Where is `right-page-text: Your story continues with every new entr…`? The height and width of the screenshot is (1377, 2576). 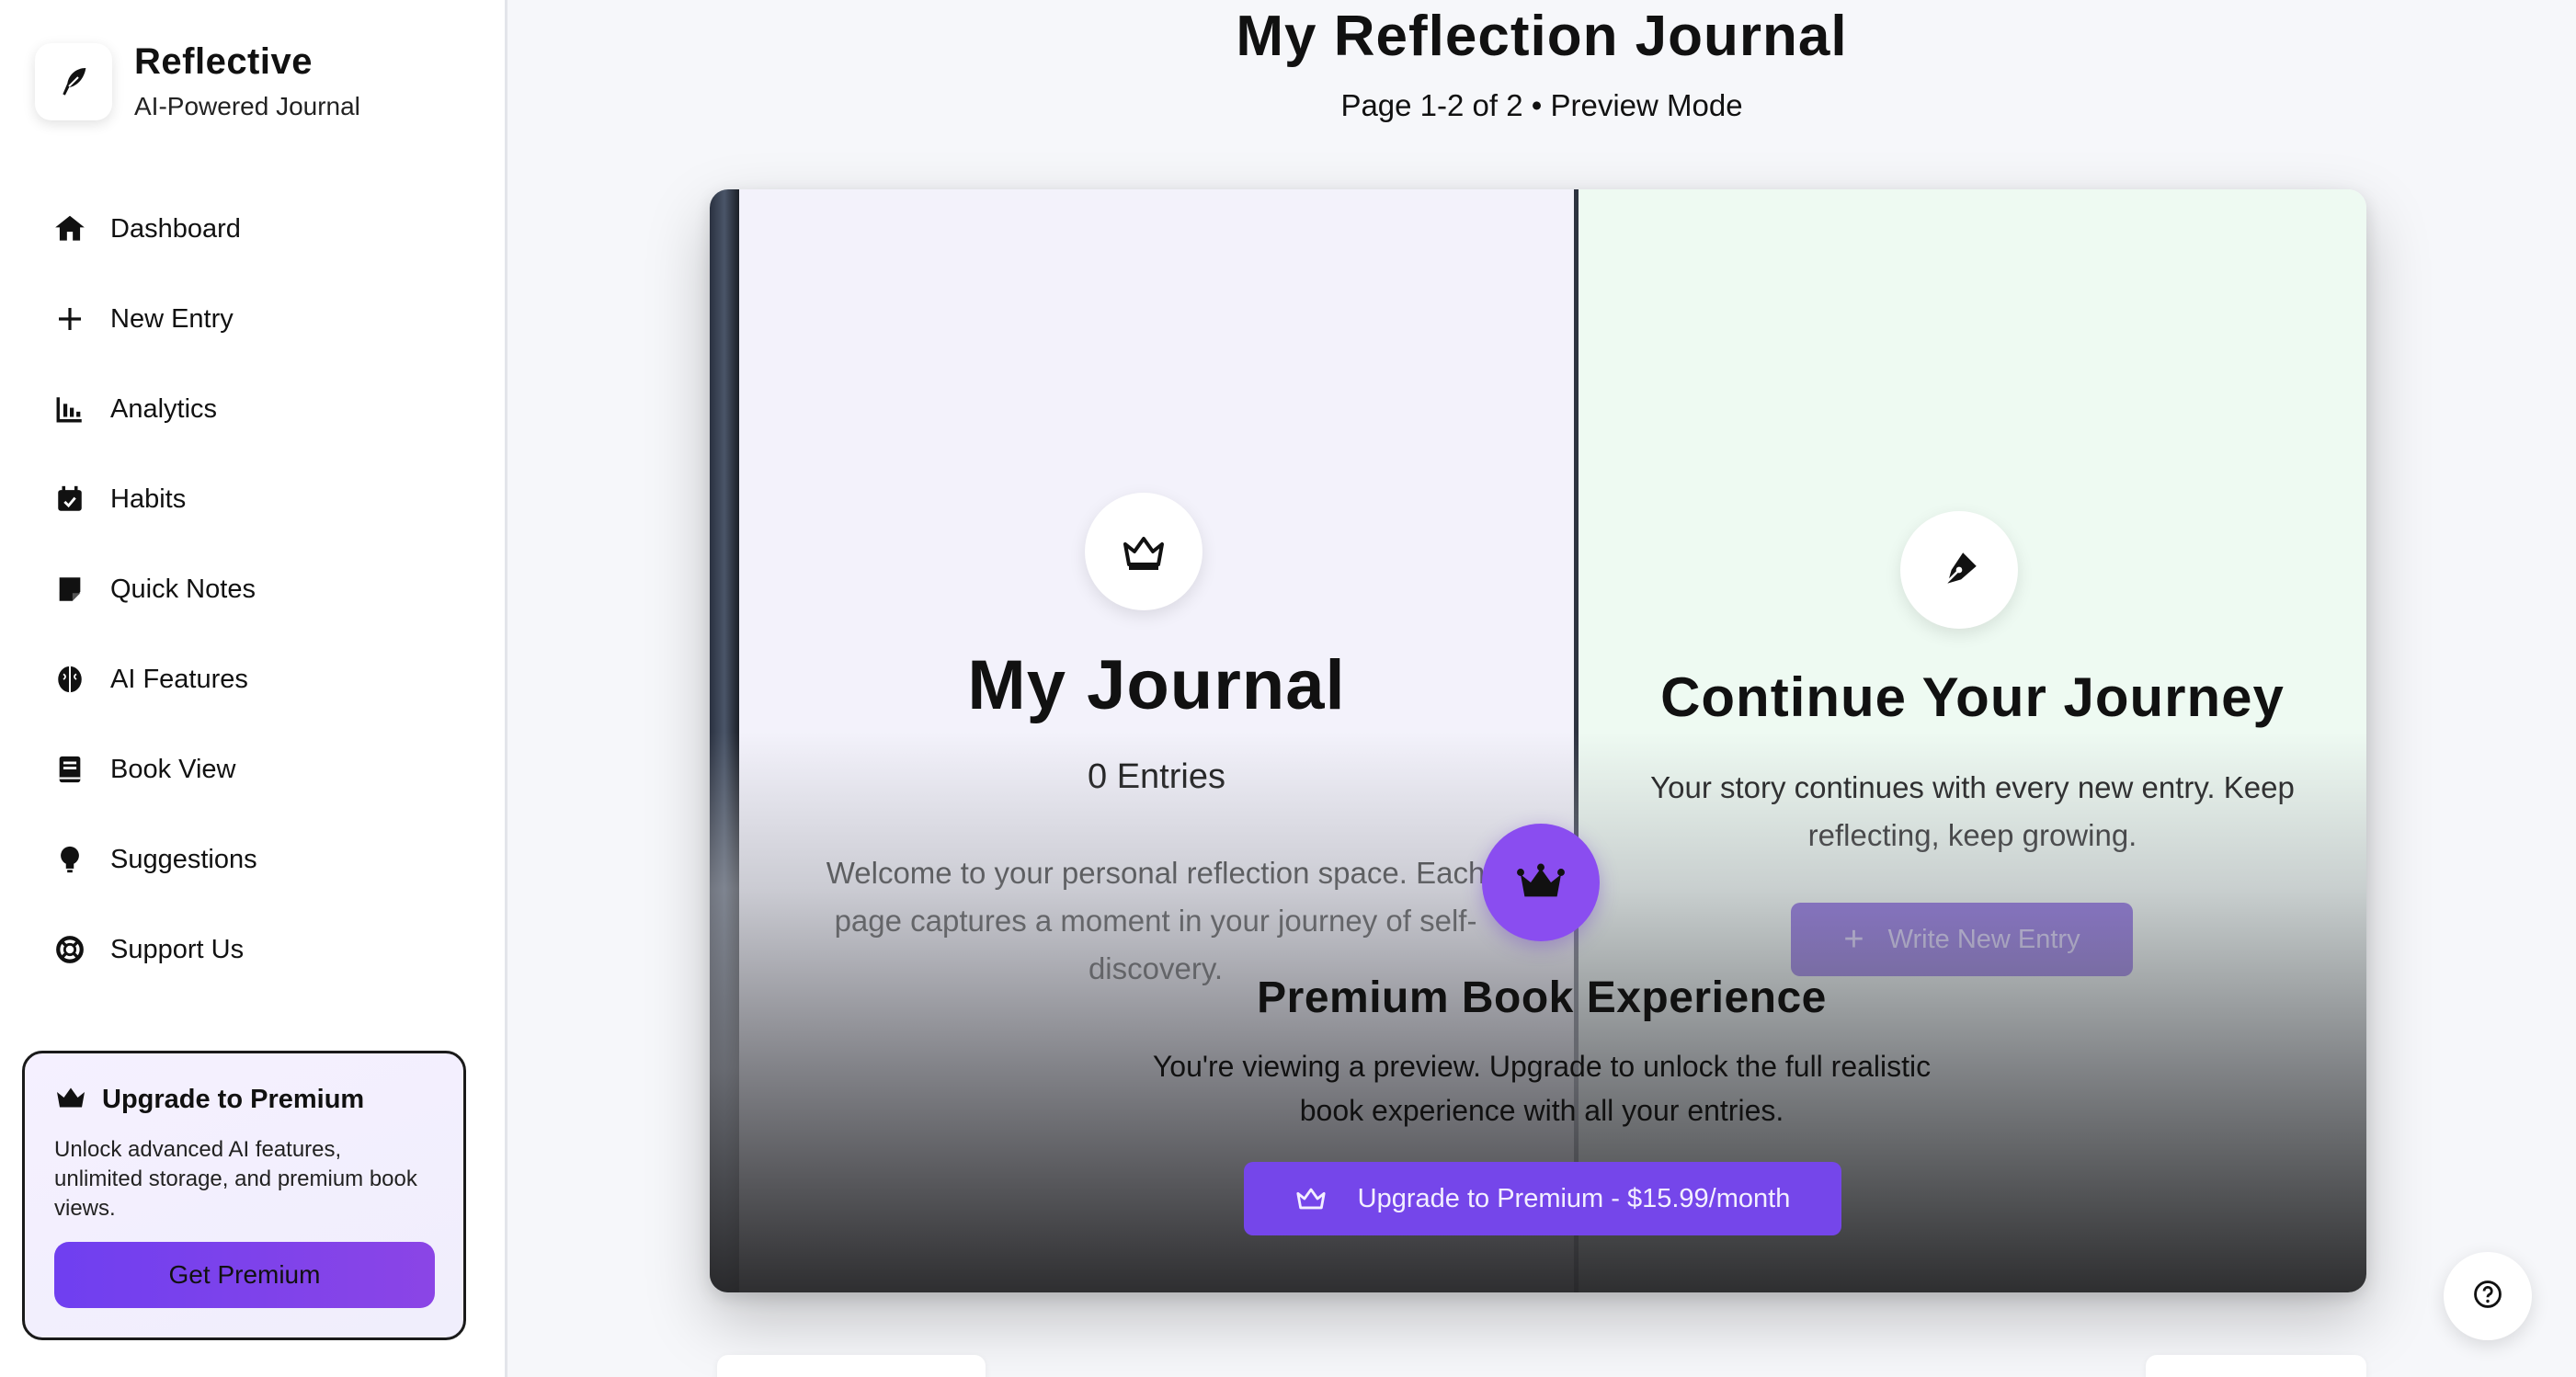
right-page-text: Your story continues with every new entr… is located at coordinates (1972, 811).